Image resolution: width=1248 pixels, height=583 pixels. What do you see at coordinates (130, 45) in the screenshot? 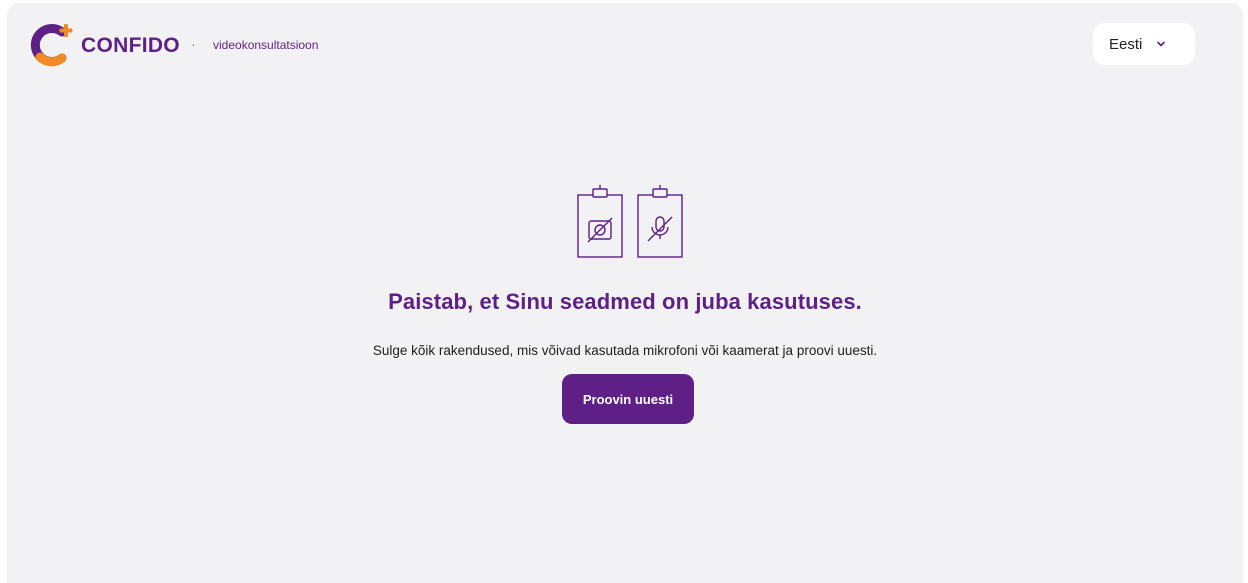
I see `brand-name: CONFIDO` at bounding box center [130, 45].